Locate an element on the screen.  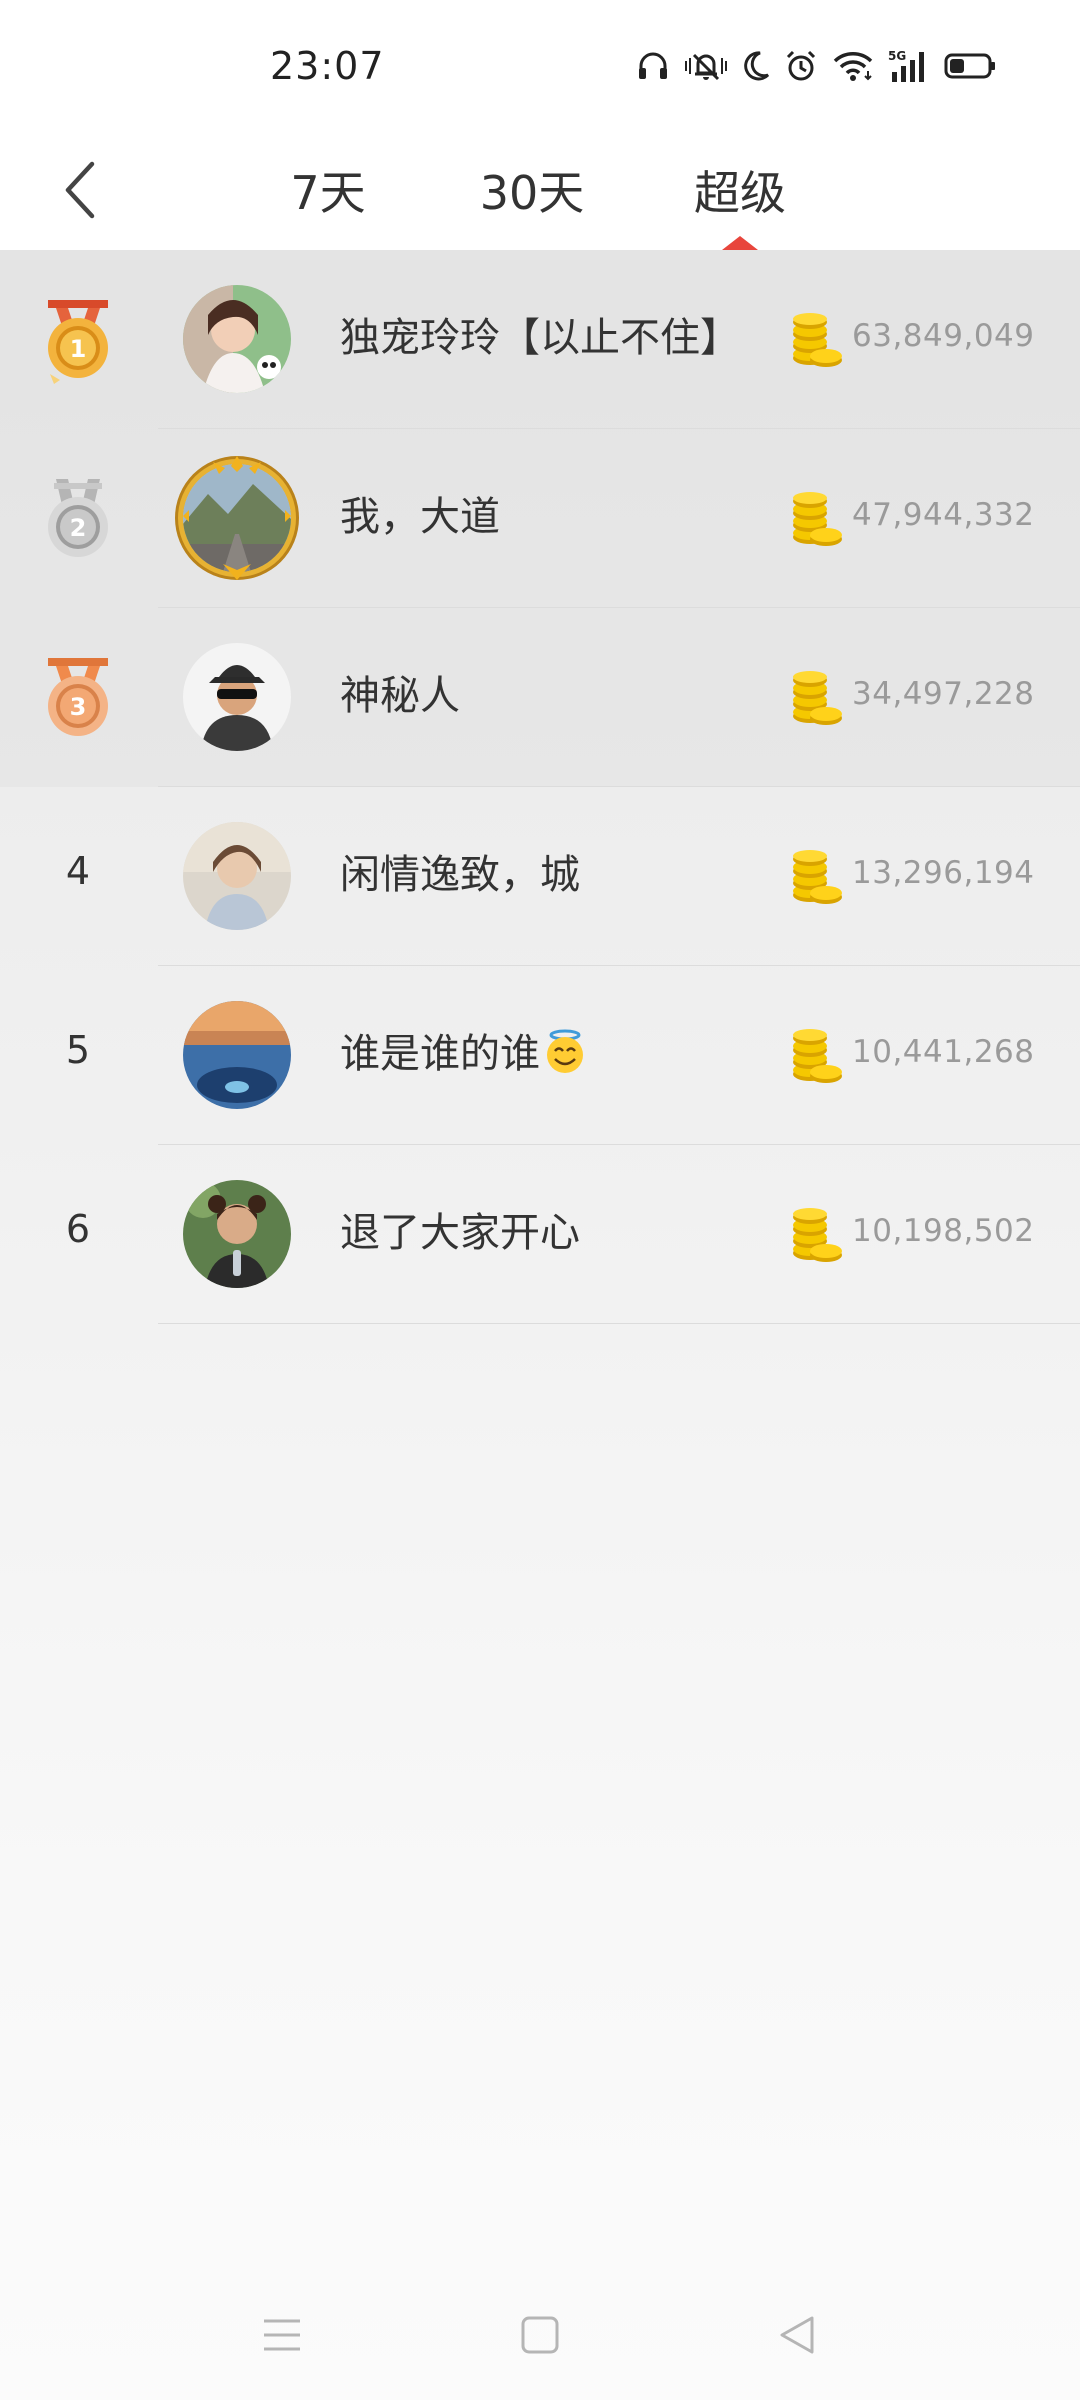
ranking-row: 4 闲情逸致，城 13,296,194 is located at coordinates (540, 876).